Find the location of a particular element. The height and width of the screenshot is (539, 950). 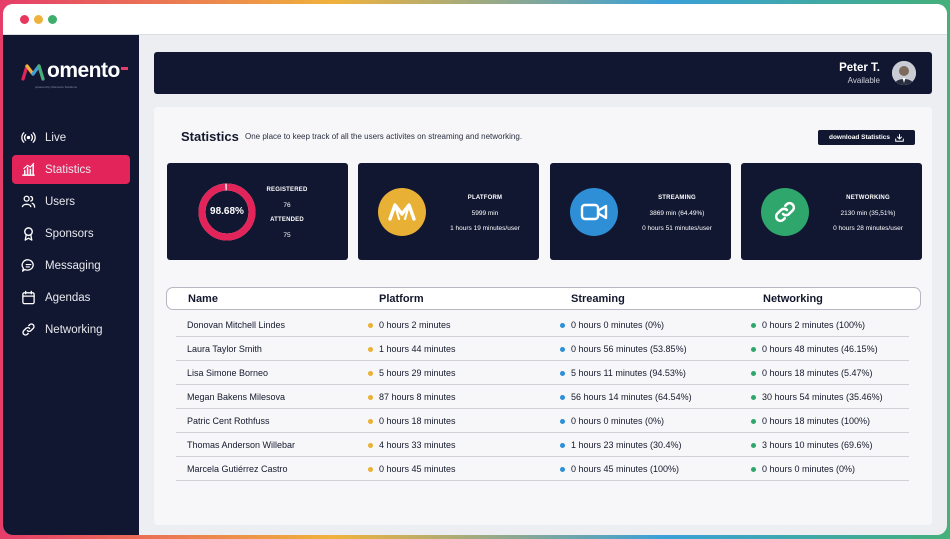

platform-title: PLATFORM is located at coordinates (485, 198).